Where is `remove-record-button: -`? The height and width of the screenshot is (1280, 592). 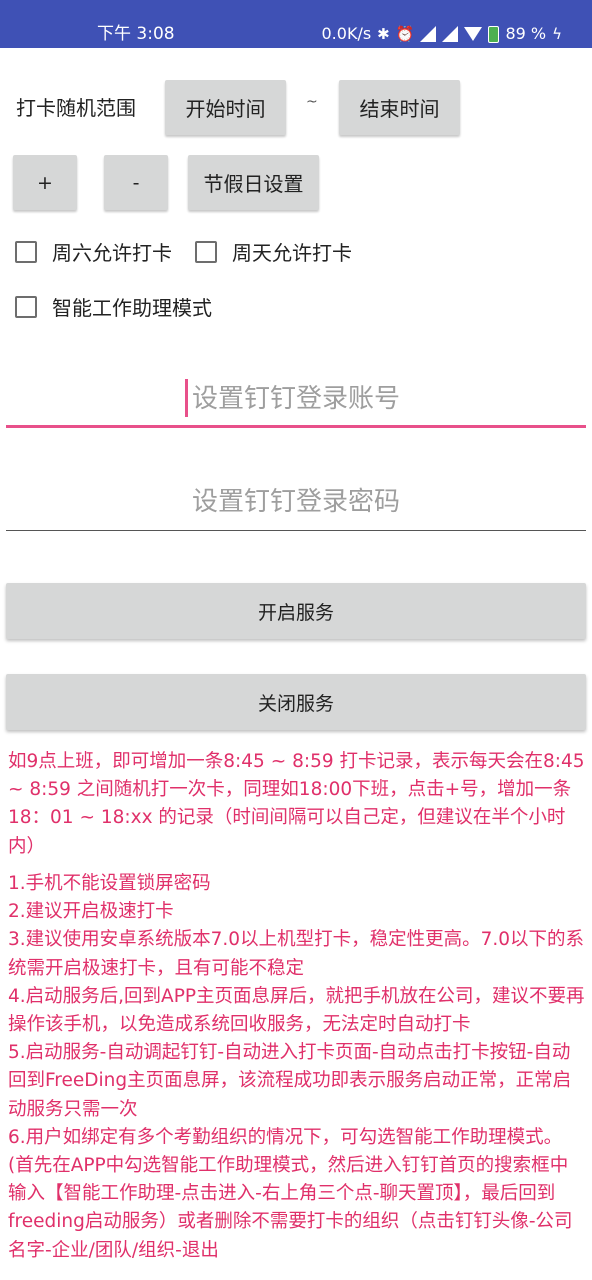
remove-record-button: - is located at coordinates (136, 182).